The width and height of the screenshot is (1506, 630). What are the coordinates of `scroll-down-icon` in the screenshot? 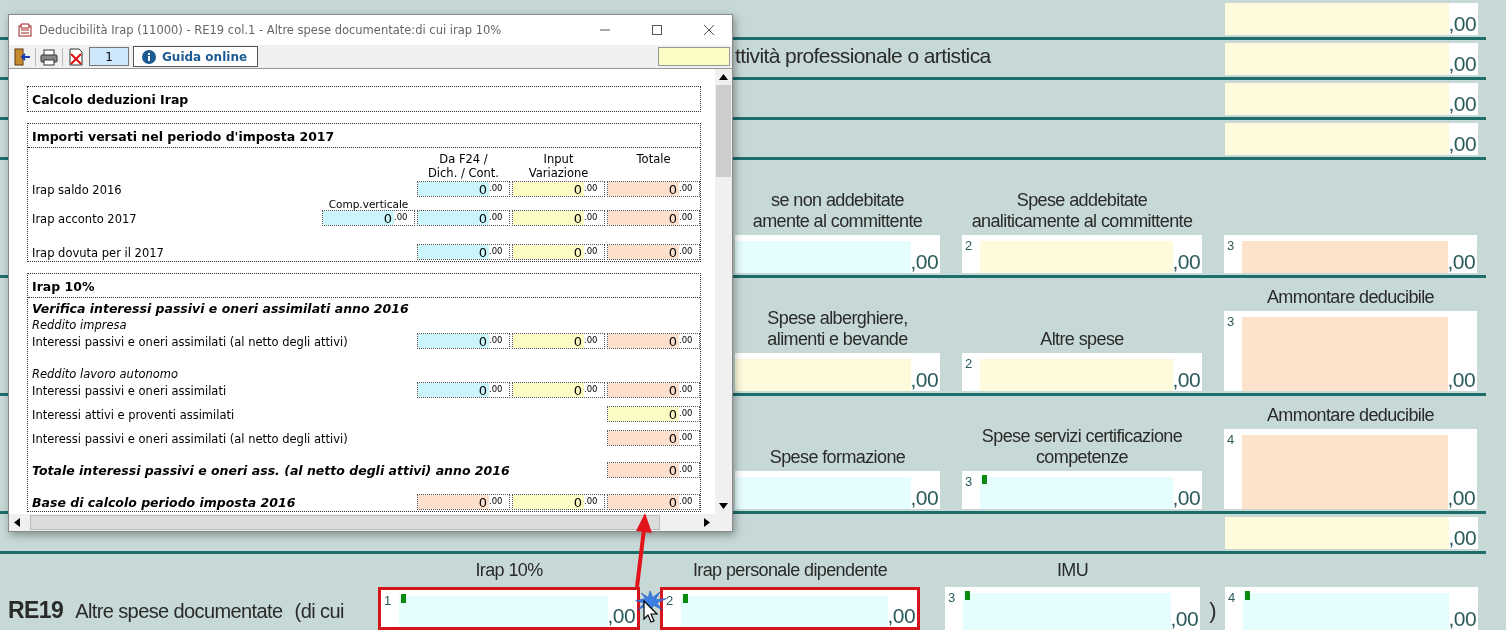 It's located at (723, 506).